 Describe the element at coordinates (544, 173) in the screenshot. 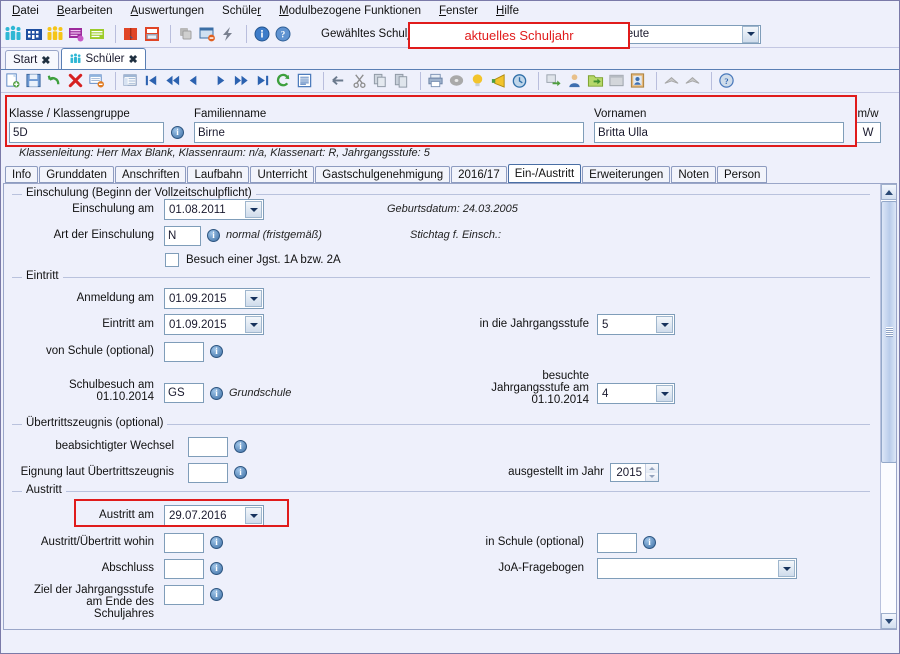

I see `tab-ein-austritt: Ein-/Austritt` at that location.